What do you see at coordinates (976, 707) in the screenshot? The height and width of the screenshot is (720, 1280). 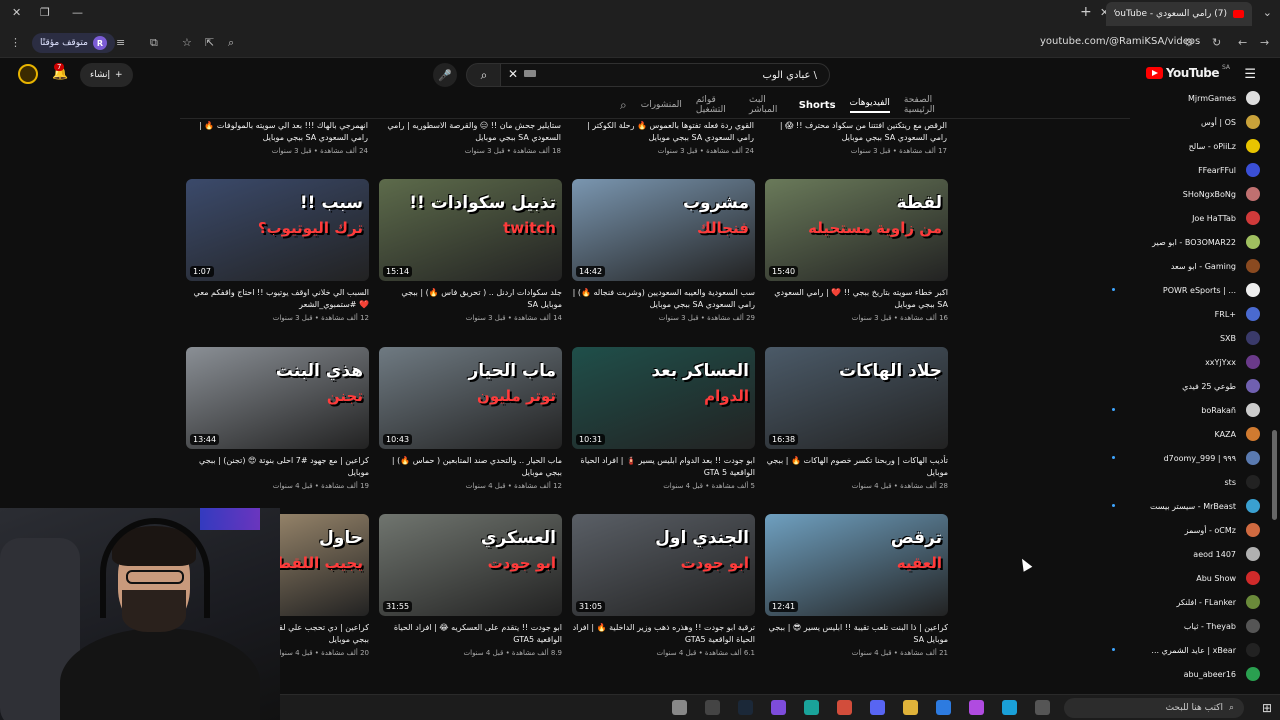 I see `copilot-icon` at bounding box center [976, 707].